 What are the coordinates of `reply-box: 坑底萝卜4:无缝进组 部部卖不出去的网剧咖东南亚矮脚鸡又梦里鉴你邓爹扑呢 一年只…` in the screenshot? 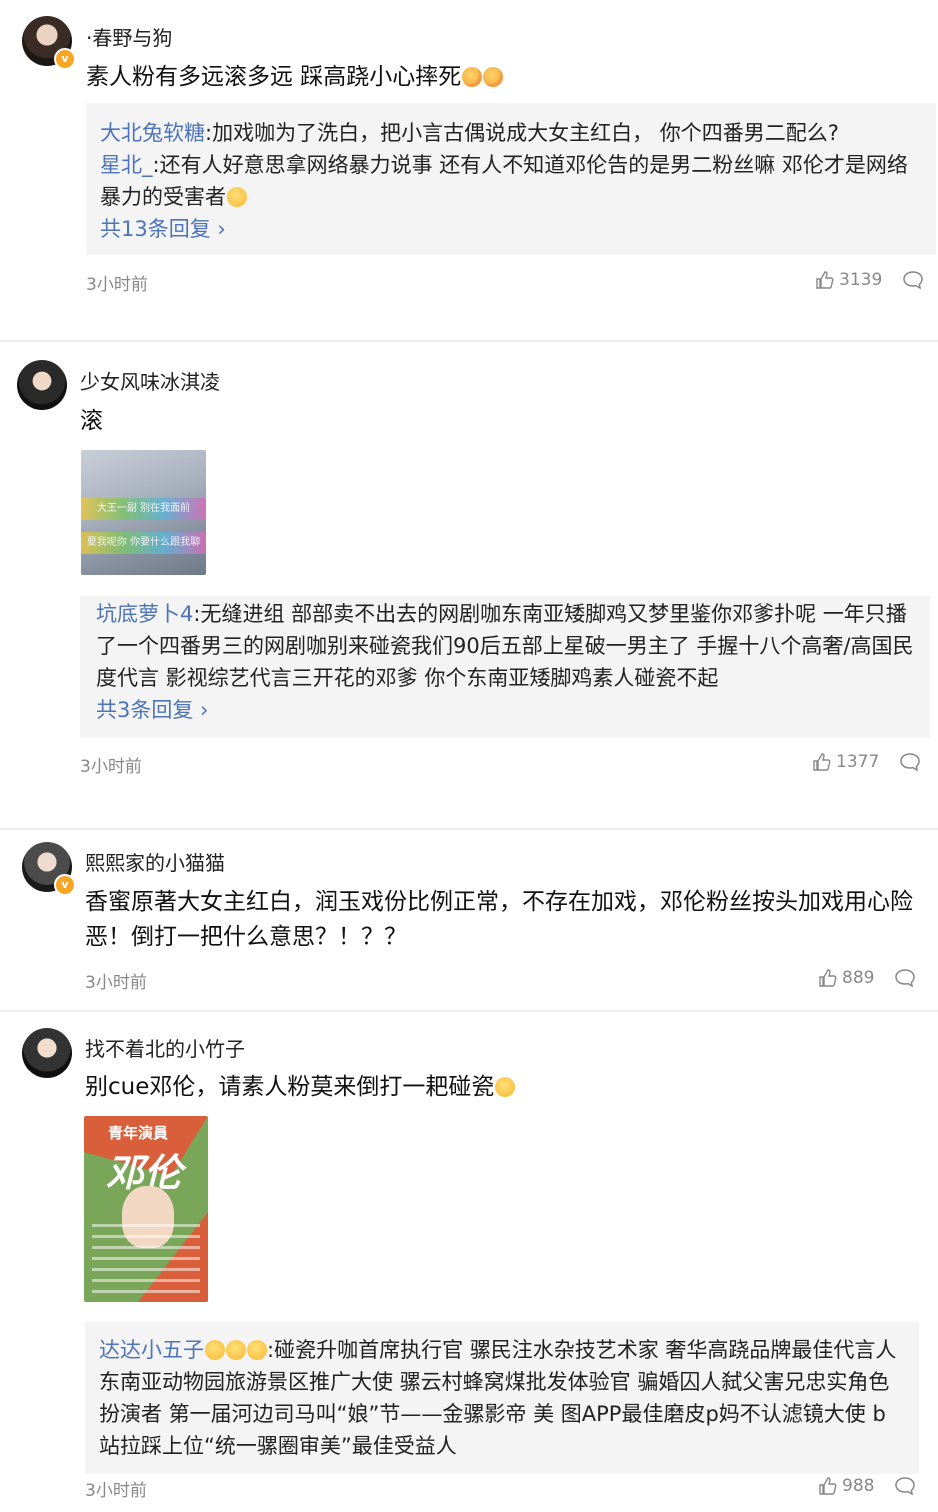 It's located at (505, 667).